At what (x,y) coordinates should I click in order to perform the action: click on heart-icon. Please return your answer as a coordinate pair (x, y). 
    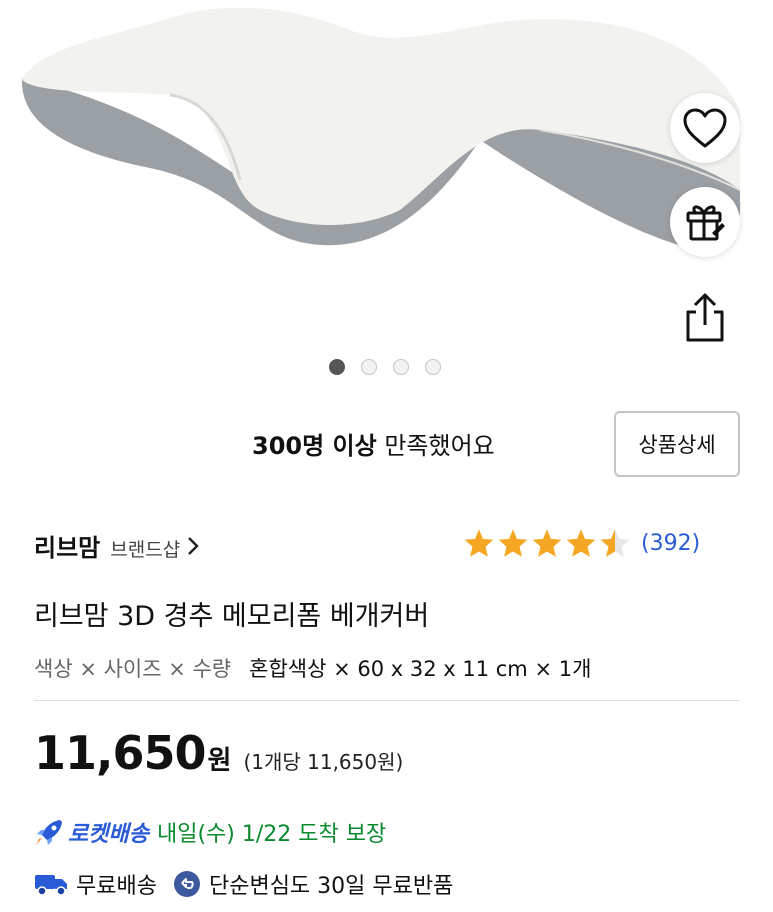
    Looking at the image, I should click on (705, 128).